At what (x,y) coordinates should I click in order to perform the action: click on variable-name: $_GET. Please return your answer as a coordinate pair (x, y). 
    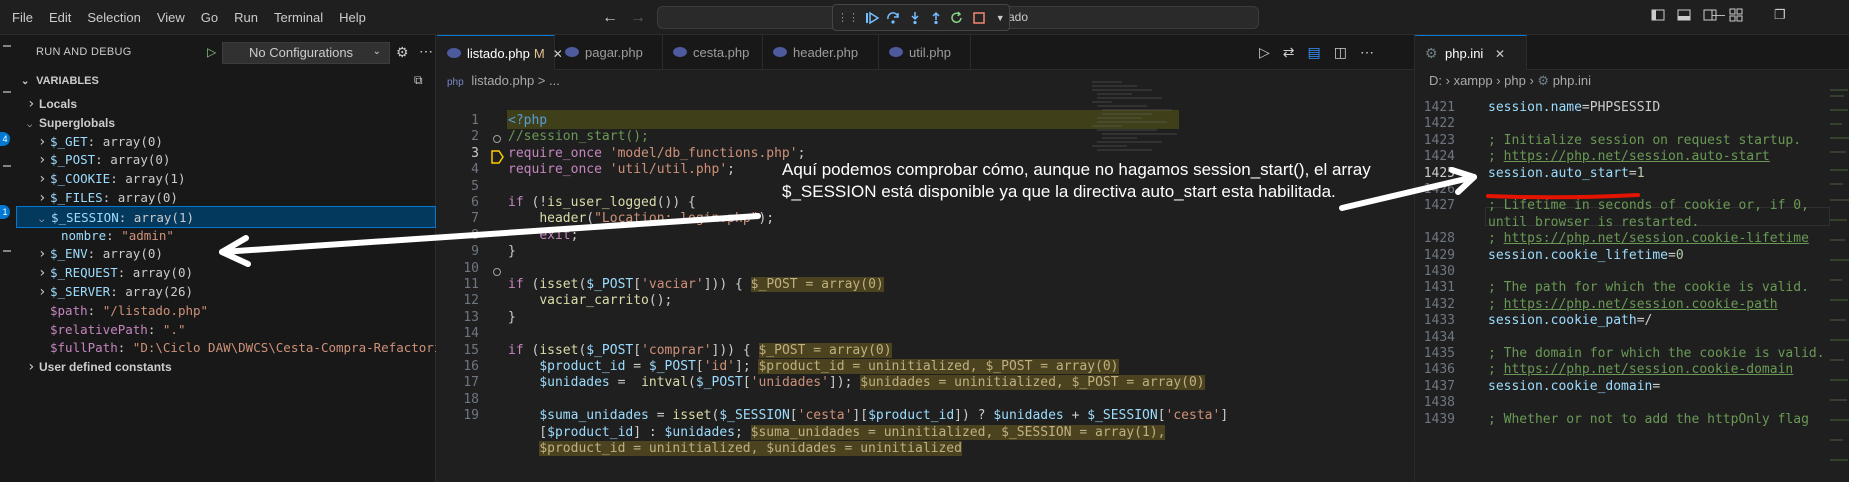
    Looking at the image, I should click on (69, 141).